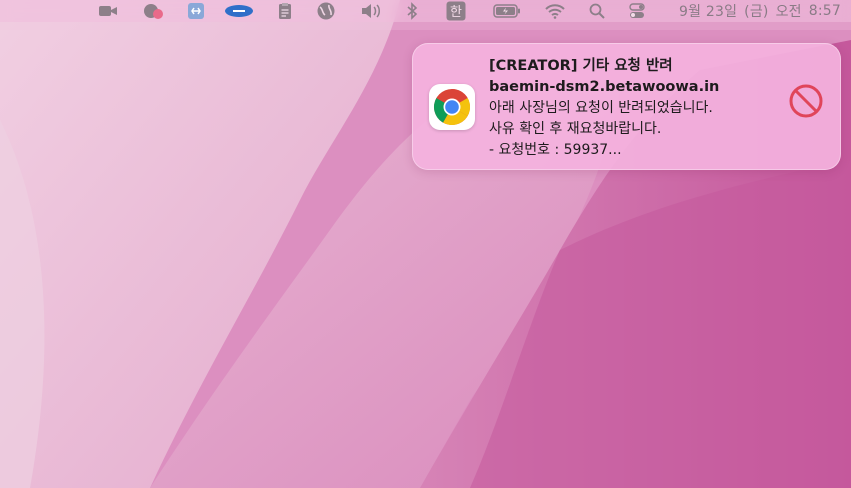 The height and width of the screenshot is (488, 851). What do you see at coordinates (708, 12) in the screenshot?
I see `clock-date: 9월 23일` at bounding box center [708, 12].